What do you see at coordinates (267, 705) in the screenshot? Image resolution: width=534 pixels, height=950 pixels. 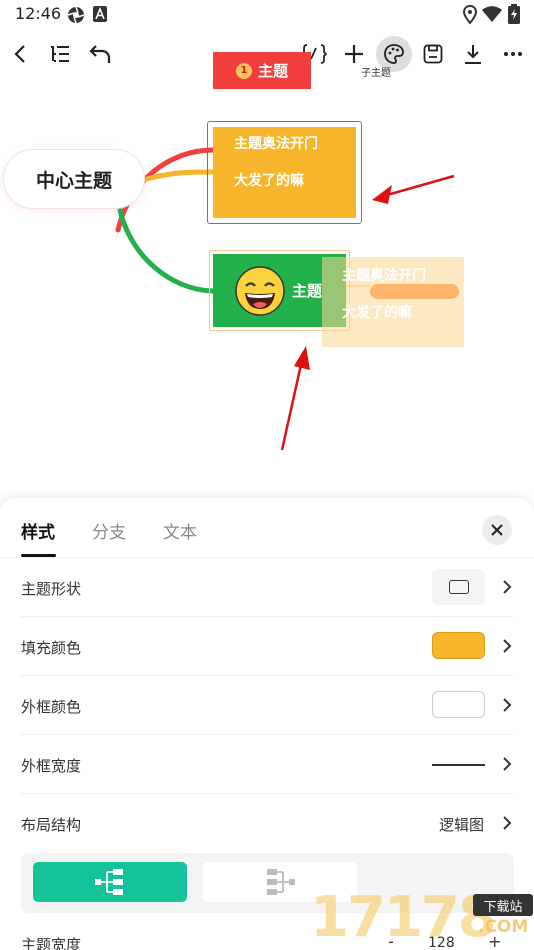 I see `border-color-row: 外框颜色` at bounding box center [267, 705].